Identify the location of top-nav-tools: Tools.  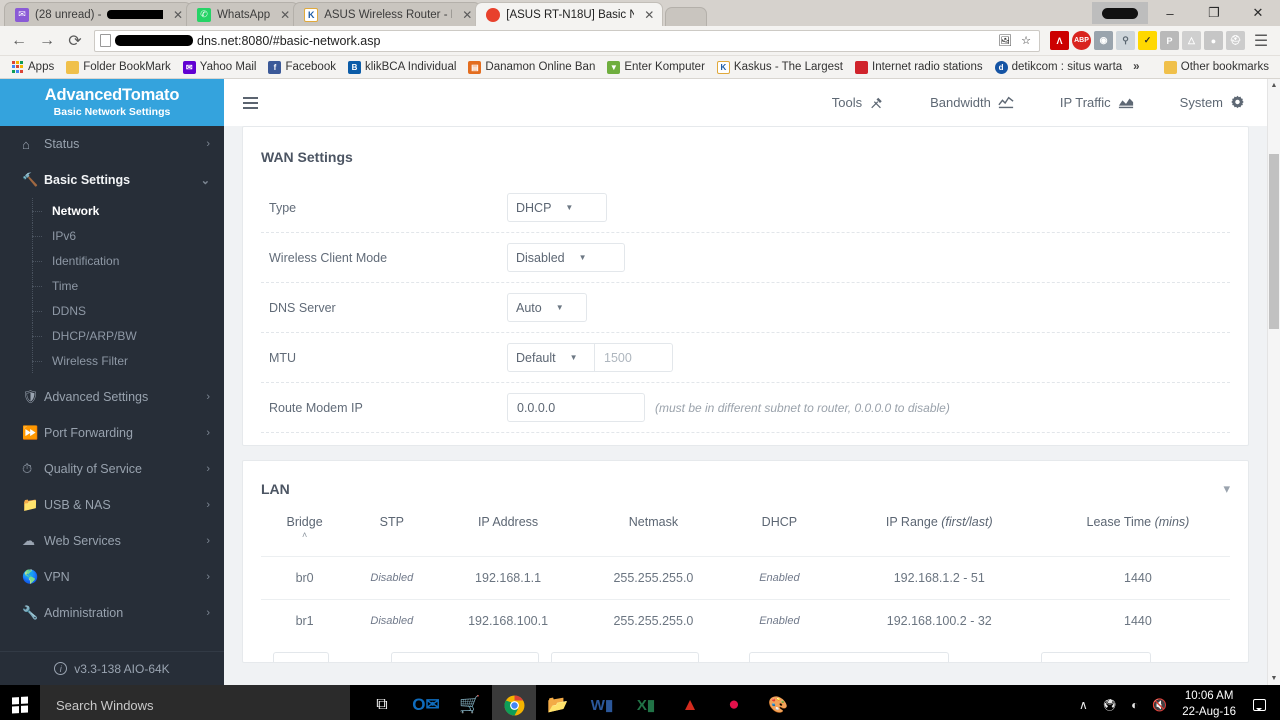
(858, 102).